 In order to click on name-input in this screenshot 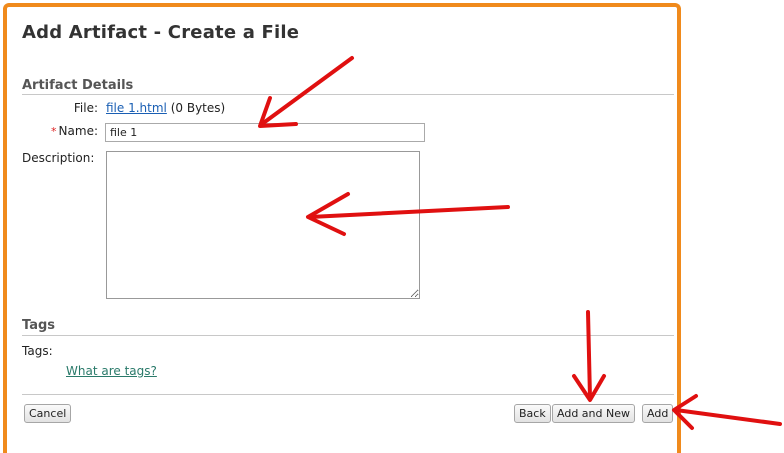, I will do `click(265, 132)`.